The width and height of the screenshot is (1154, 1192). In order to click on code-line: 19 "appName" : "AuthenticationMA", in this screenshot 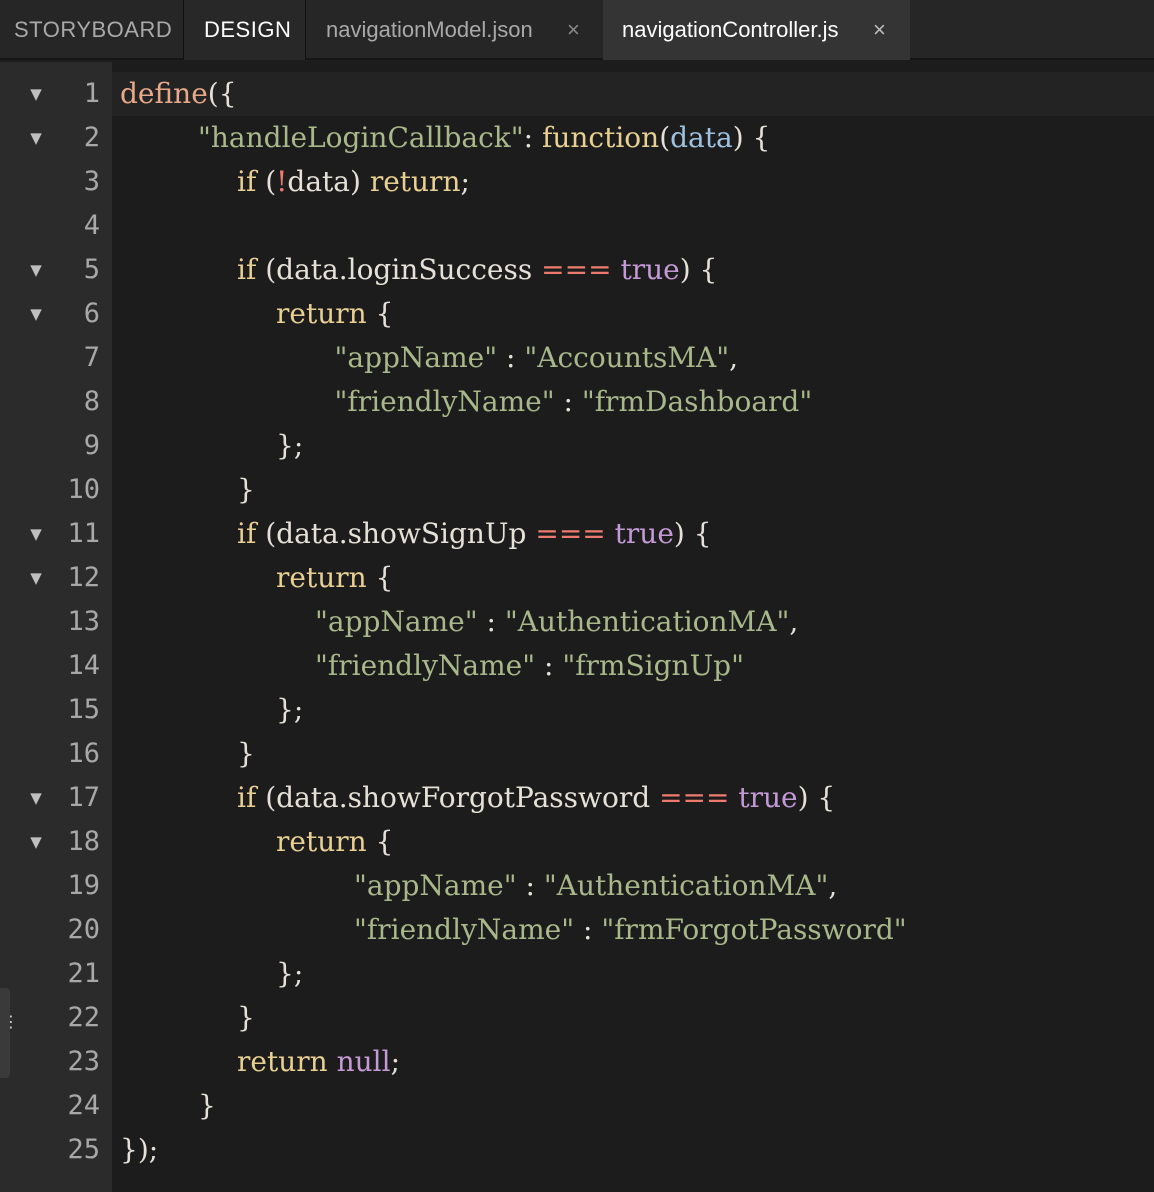, I will do `click(577, 886)`.